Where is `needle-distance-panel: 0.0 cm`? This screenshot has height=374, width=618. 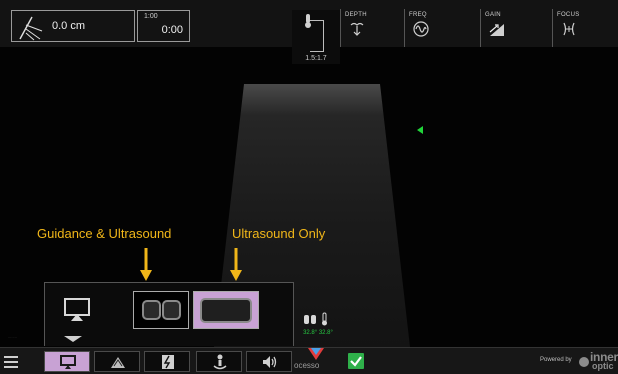 needle-distance-panel: 0.0 cm is located at coordinates (73, 26).